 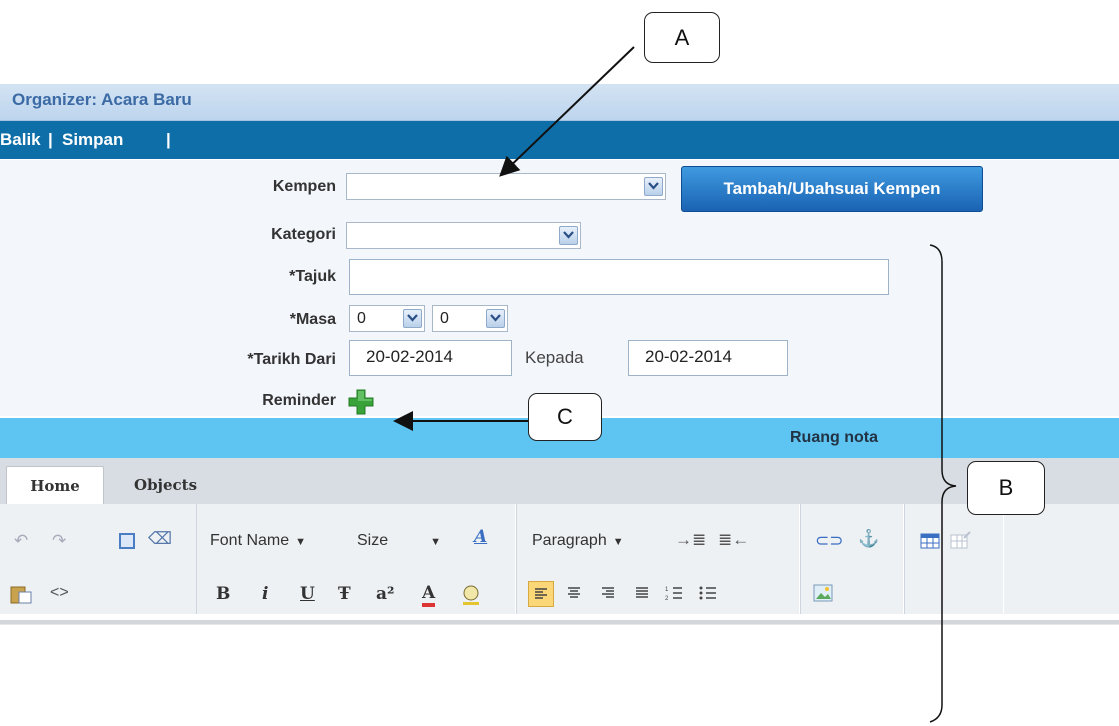 I want to click on annotation-label-c: C, so click(x=565, y=417).